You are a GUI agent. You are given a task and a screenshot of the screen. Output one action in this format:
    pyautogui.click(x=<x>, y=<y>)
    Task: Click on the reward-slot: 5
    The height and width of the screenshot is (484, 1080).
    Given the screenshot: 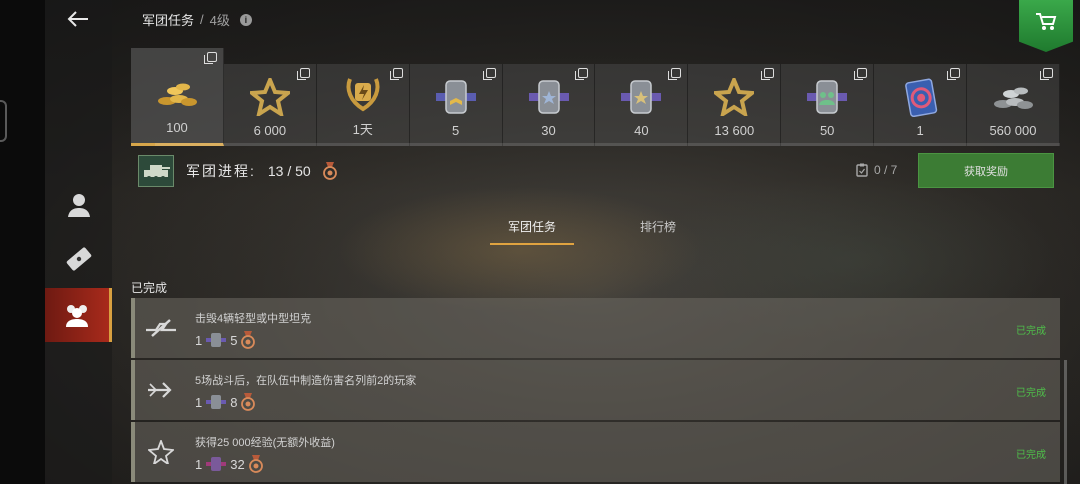 What is the action you would take?
    pyautogui.click(x=456, y=105)
    